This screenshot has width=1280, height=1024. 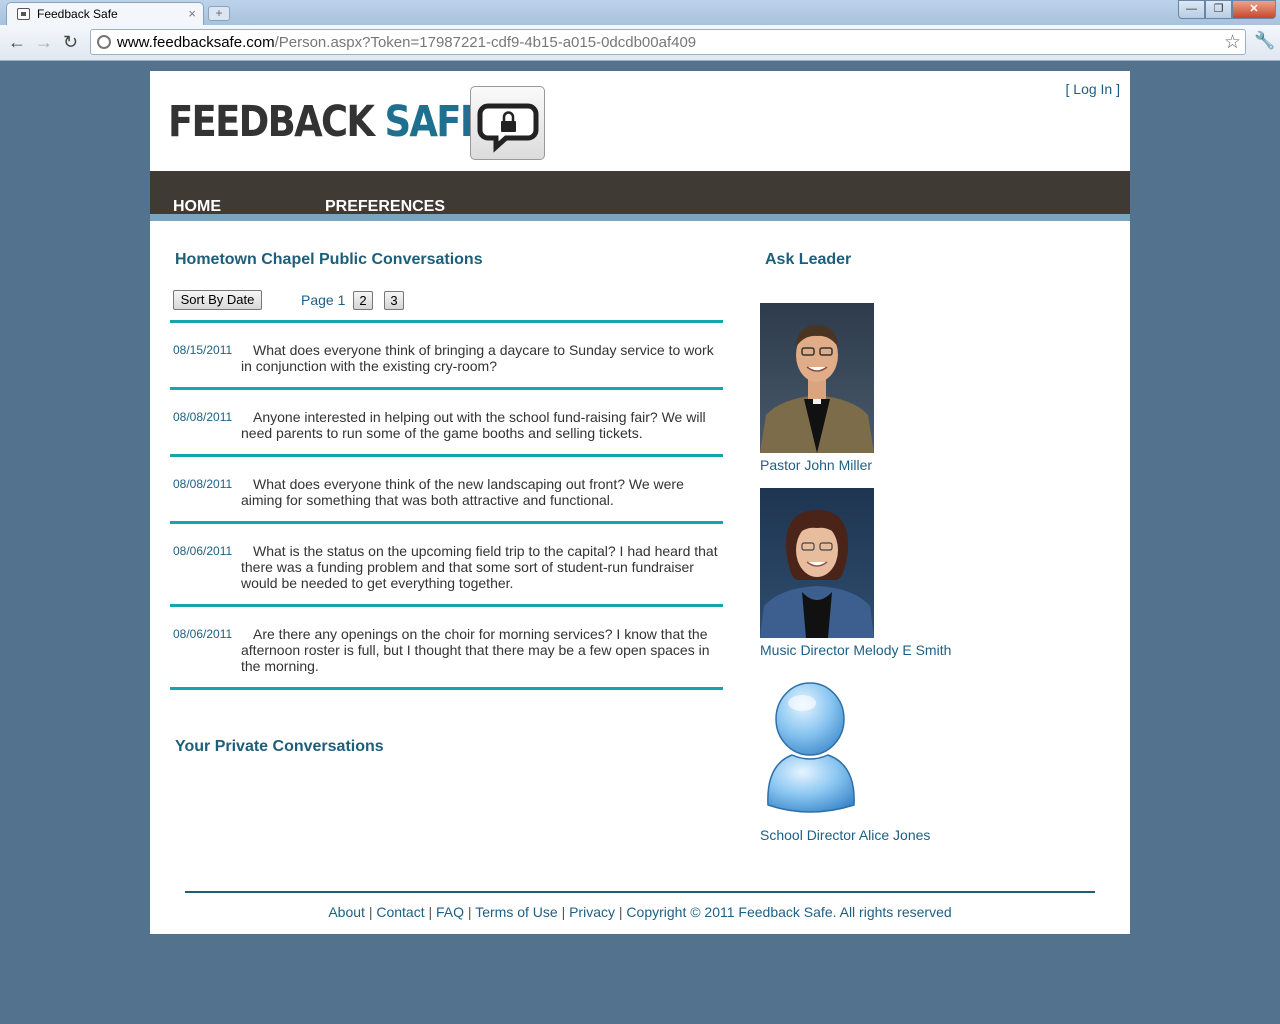 What do you see at coordinates (816, 465) in the screenshot?
I see `leader-name: Pastor John Miller` at bounding box center [816, 465].